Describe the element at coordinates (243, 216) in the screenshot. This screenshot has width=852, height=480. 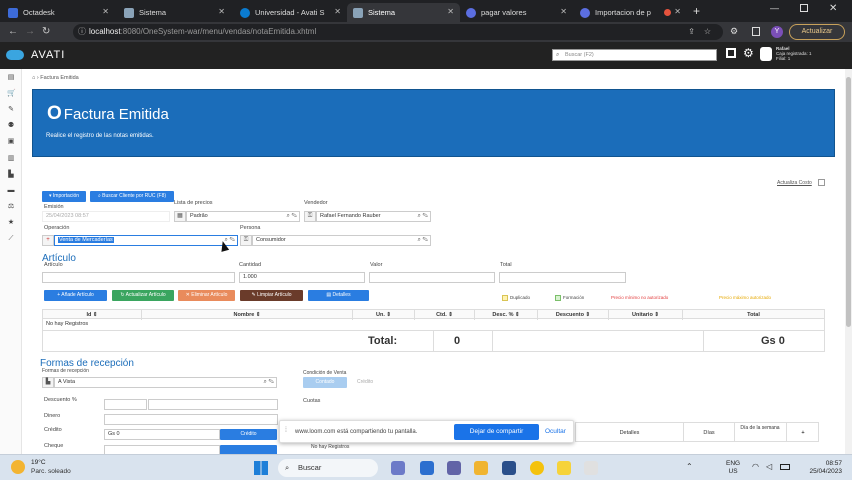
I see `lista-precios-field: Padrão ⌕ ✎` at that location.